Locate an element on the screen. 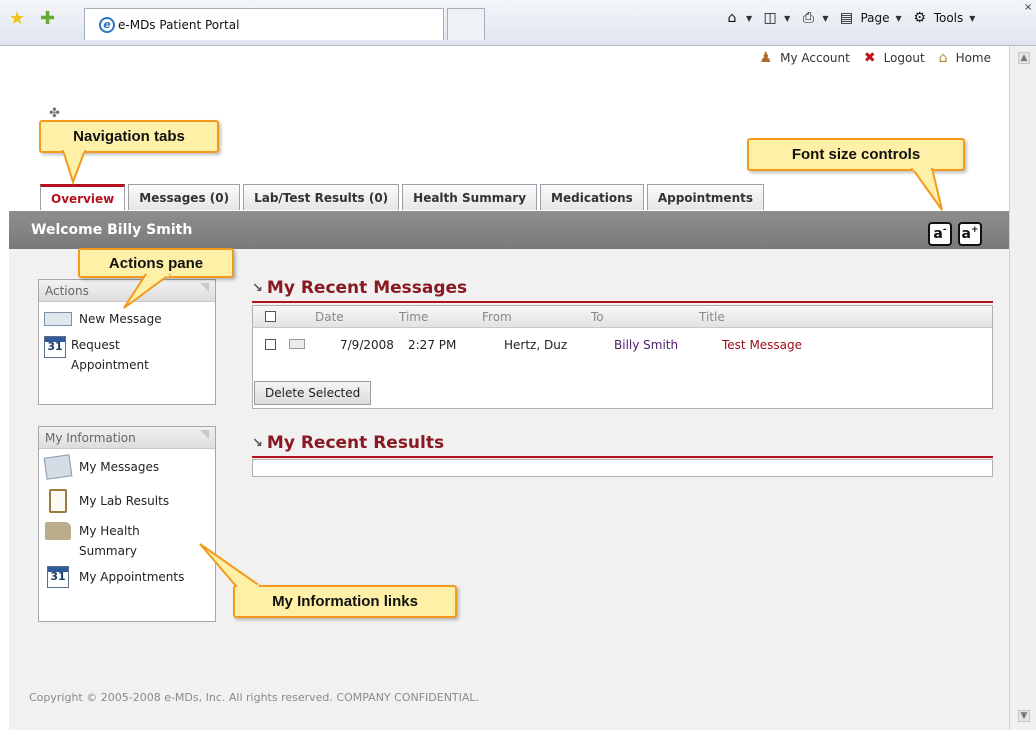  font-decrease-glyph: a is located at coordinates (938, 234).